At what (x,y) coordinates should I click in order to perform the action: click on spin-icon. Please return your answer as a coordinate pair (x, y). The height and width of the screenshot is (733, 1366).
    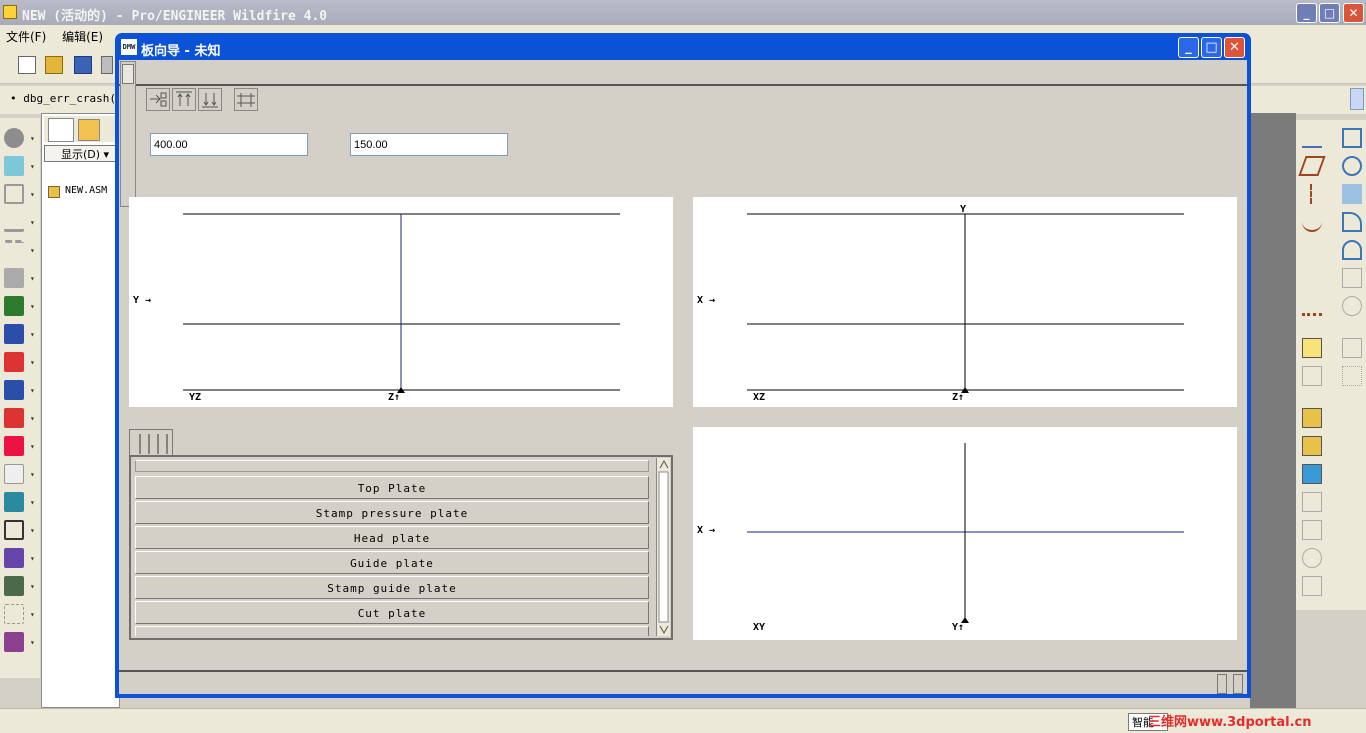
    Looking at the image, I should click on (1352, 166).